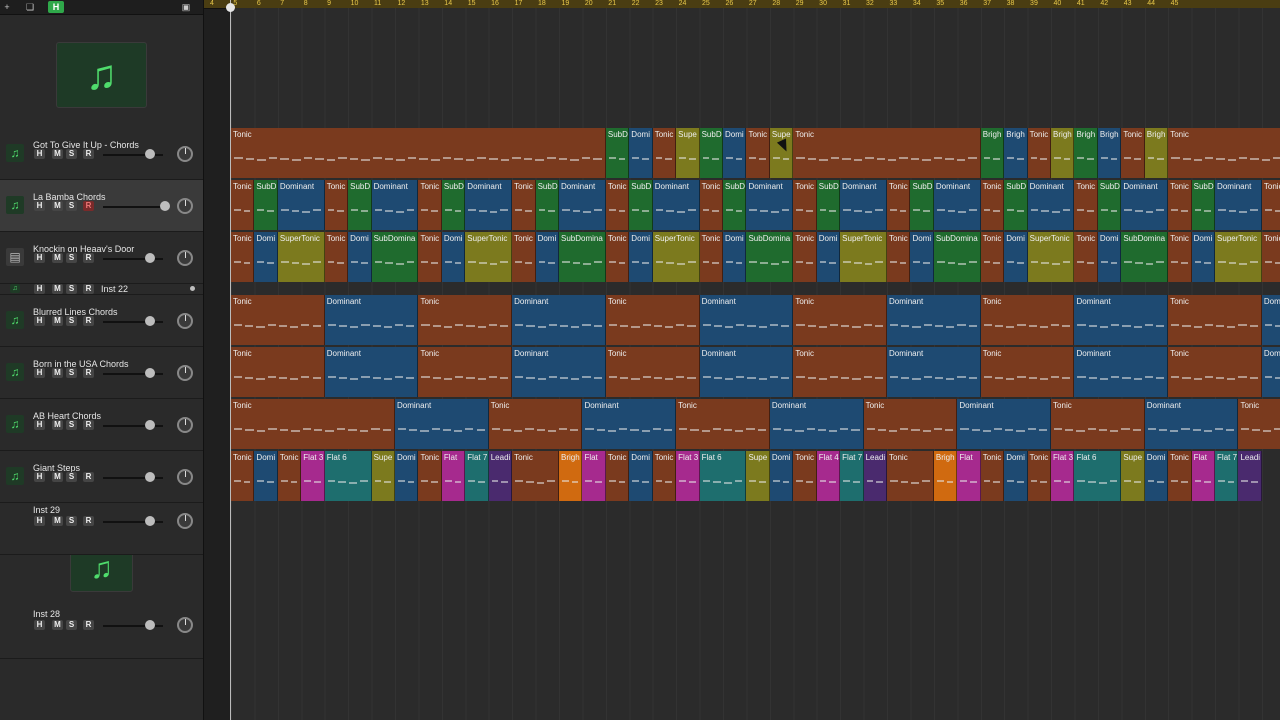  I want to click on track-name: Inst 28, so click(46, 614).